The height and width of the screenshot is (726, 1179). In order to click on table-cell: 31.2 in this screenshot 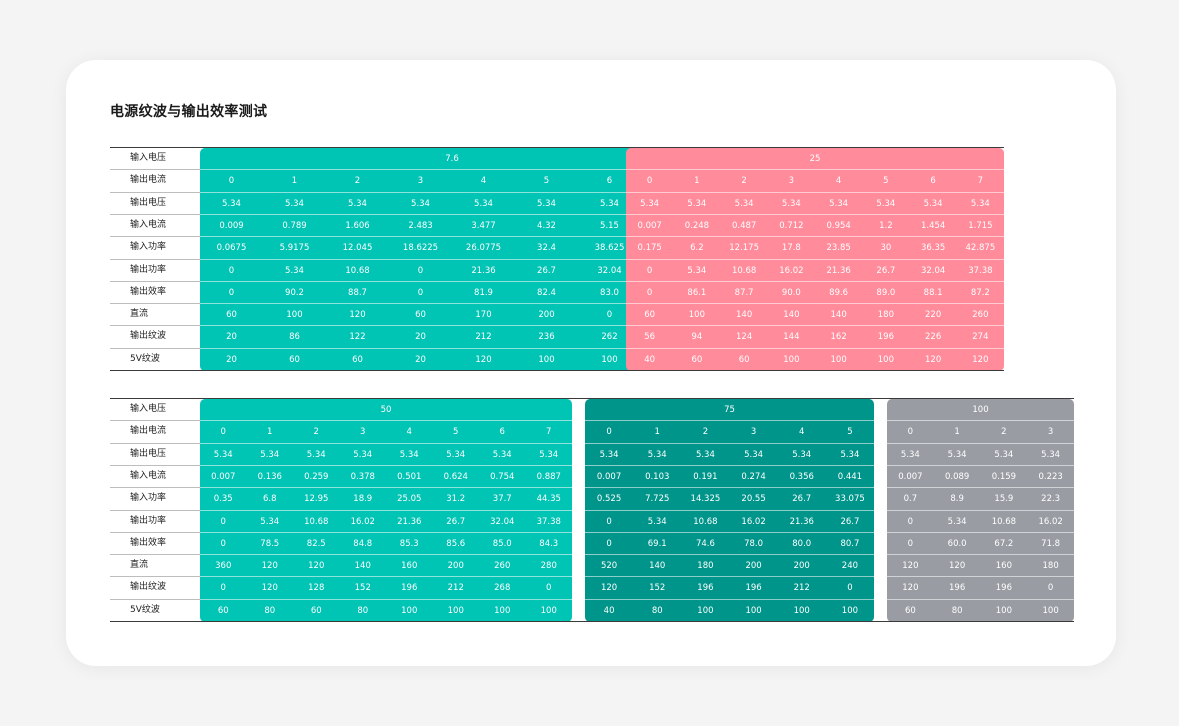, I will do `click(456, 499)`.